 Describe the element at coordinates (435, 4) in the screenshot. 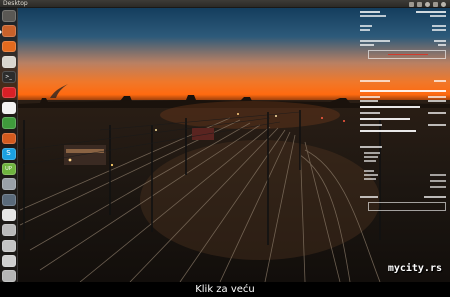

I see `messaging-indicator-icon` at that location.